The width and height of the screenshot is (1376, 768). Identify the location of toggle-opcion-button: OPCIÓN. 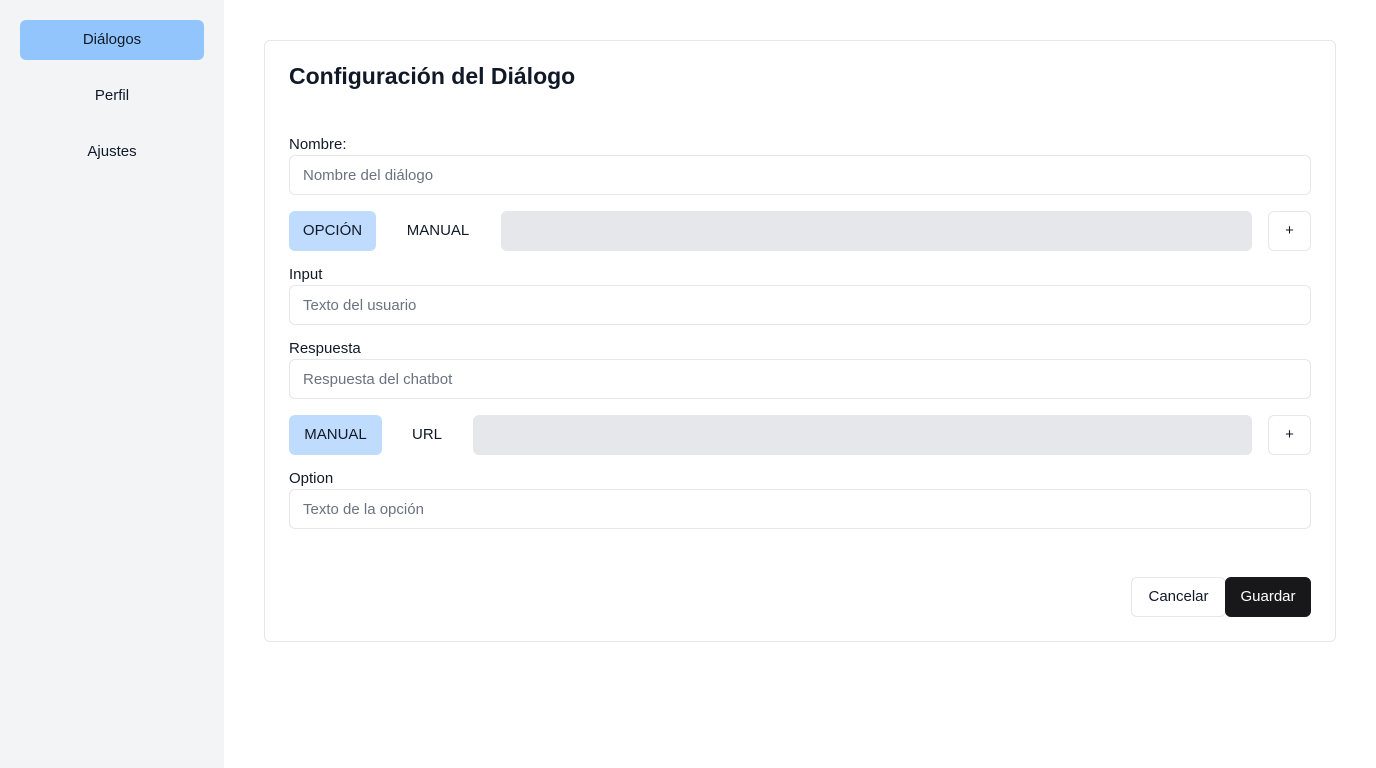
(332, 231).